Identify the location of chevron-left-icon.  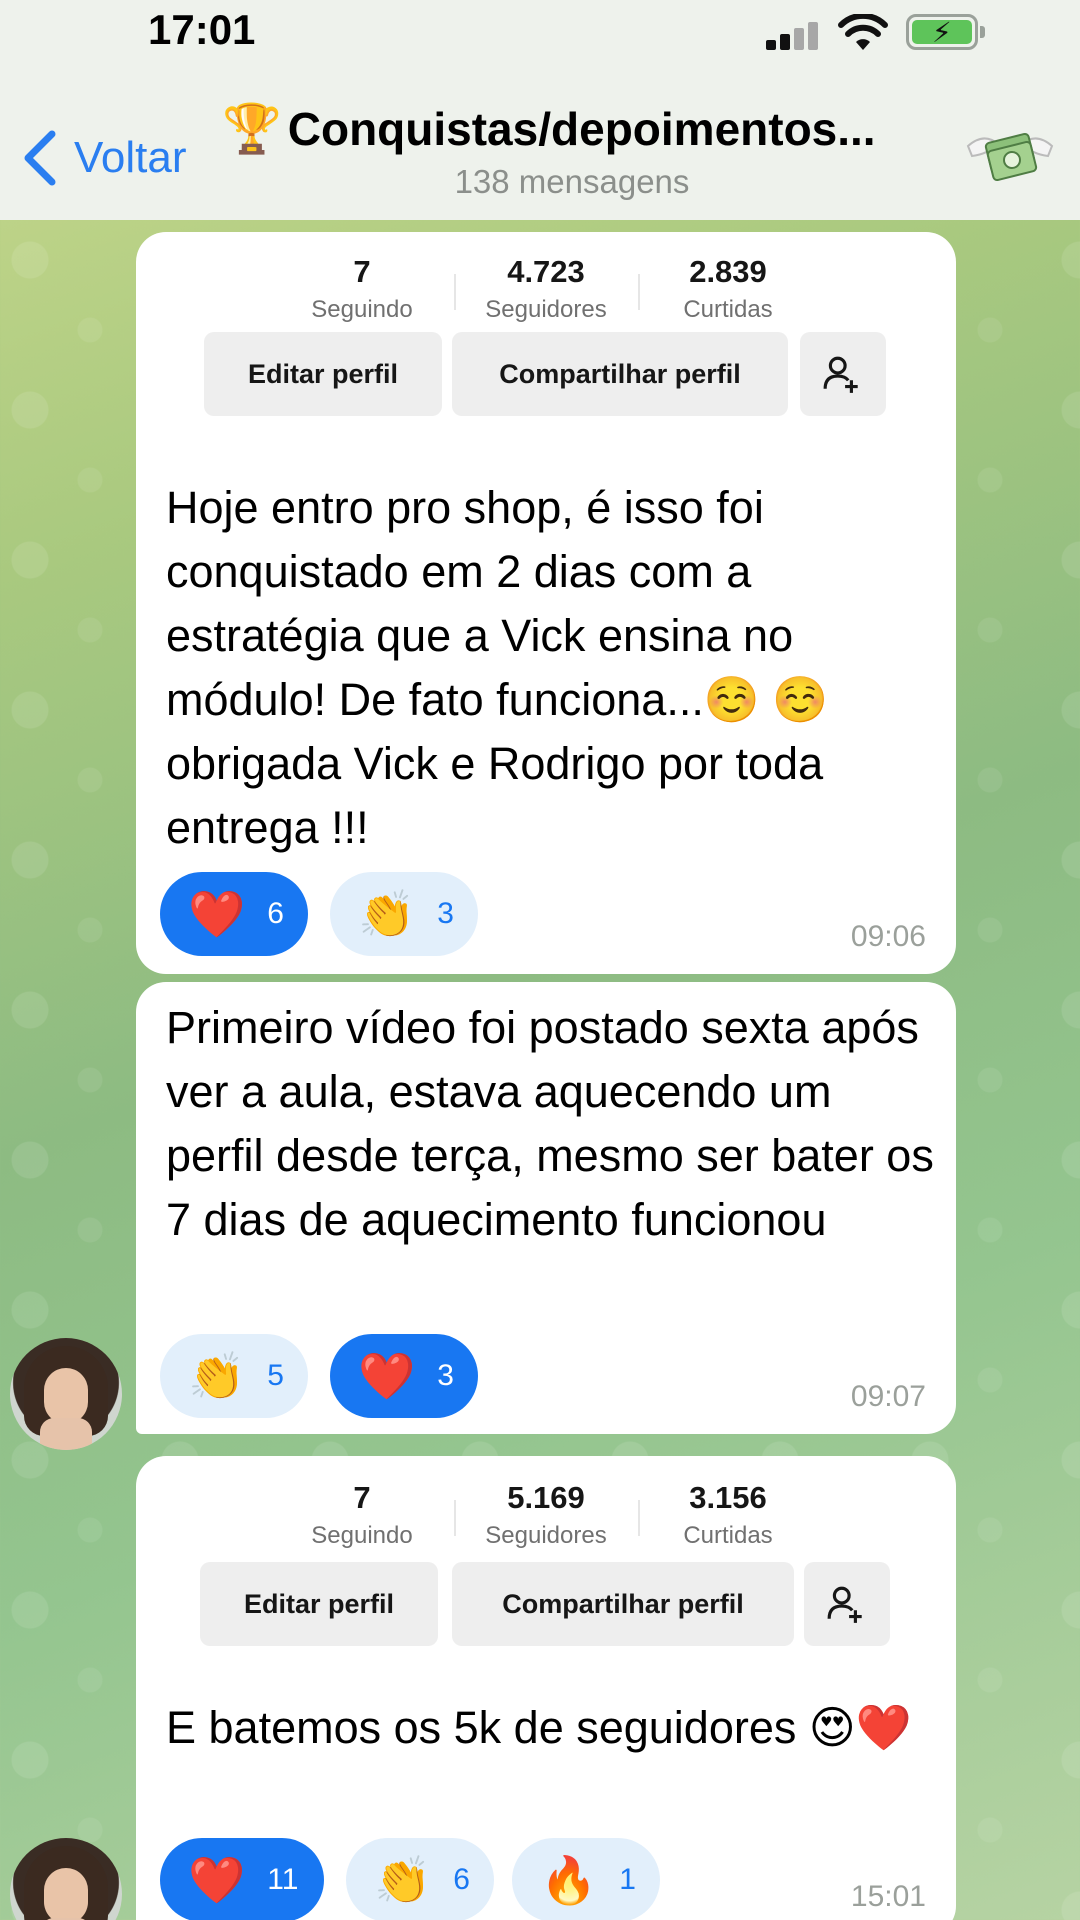
(40, 158).